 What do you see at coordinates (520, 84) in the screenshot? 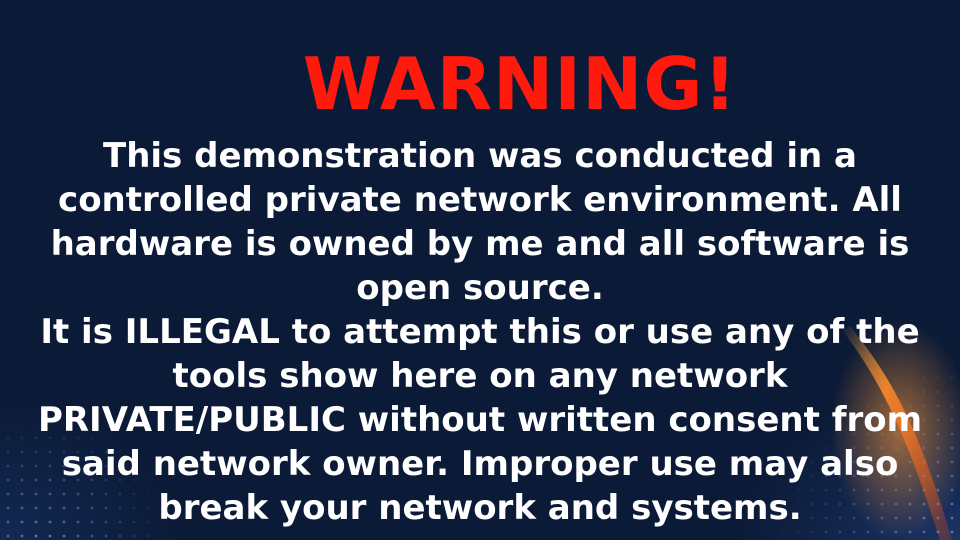
I see `warning-title: WARNING!` at bounding box center [520, 84].